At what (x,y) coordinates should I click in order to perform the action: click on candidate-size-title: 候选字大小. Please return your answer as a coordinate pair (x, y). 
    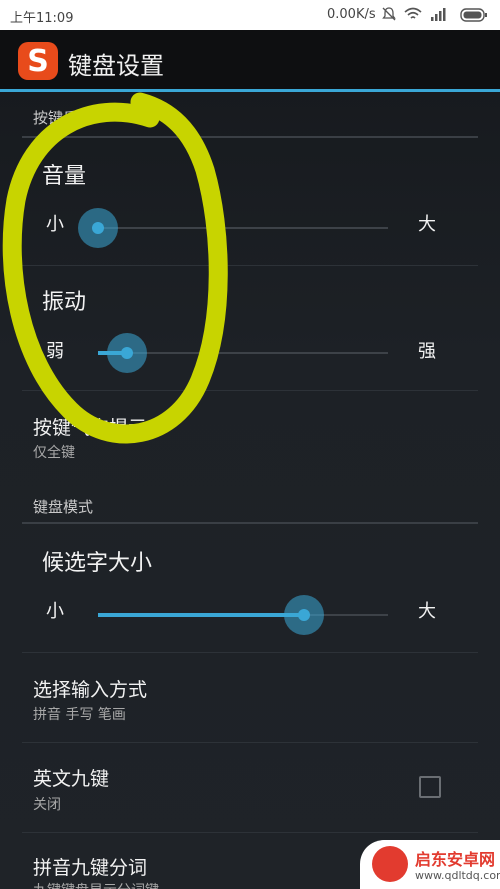
    Looking at the image, I should click on (97, 563).